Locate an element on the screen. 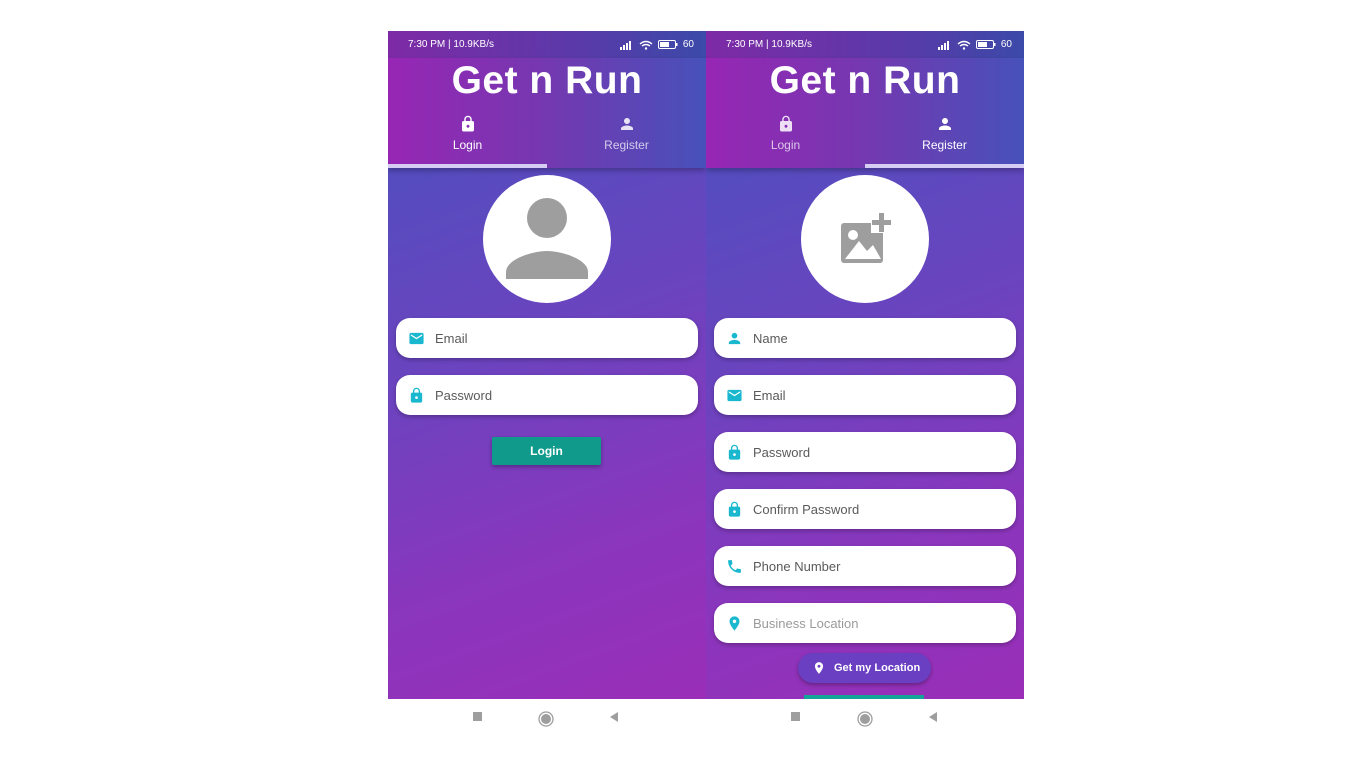 This screenshot has width=1365, height=767. confirm-password-field is located at coordinates (865, 509).